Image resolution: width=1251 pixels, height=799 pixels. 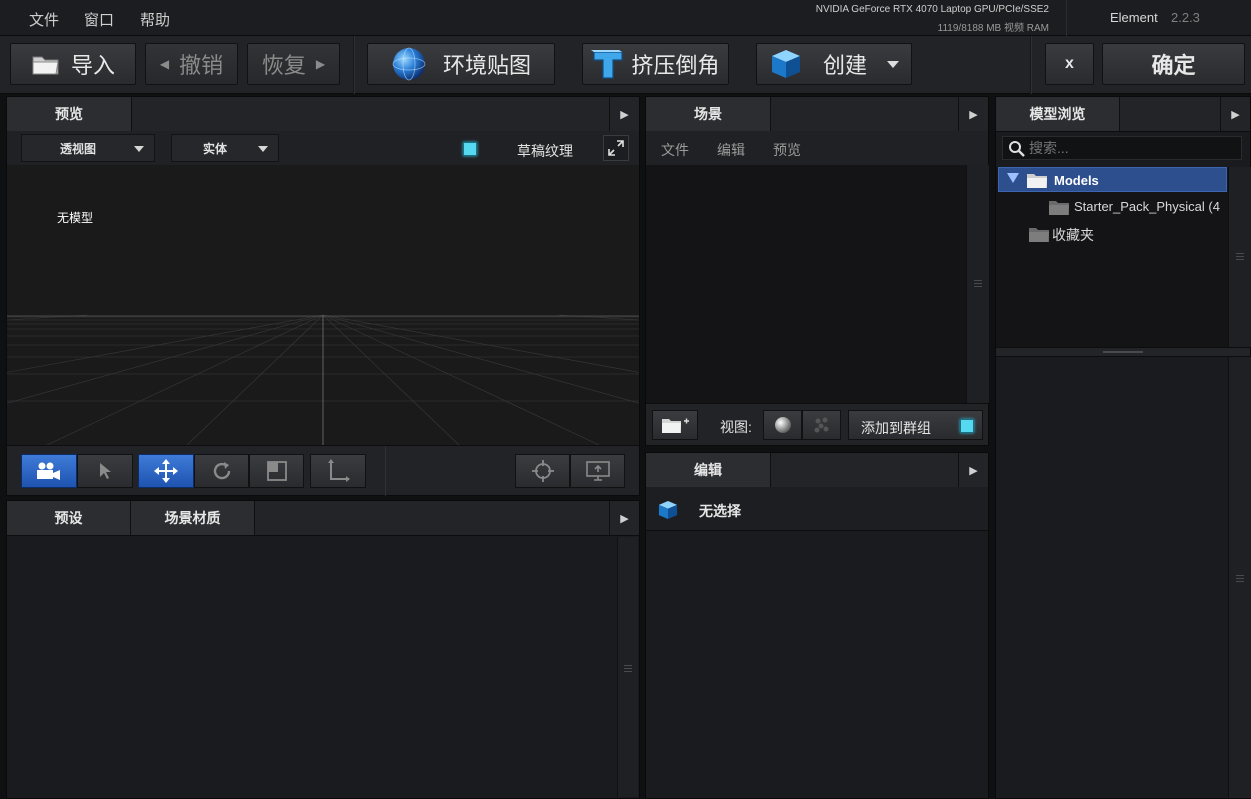 What do you see at coordinates (323, 148) in the screenshot?
I see `preview-options-bar: 透视图 实体 草稿纹理` at bounding box center [323, 148].